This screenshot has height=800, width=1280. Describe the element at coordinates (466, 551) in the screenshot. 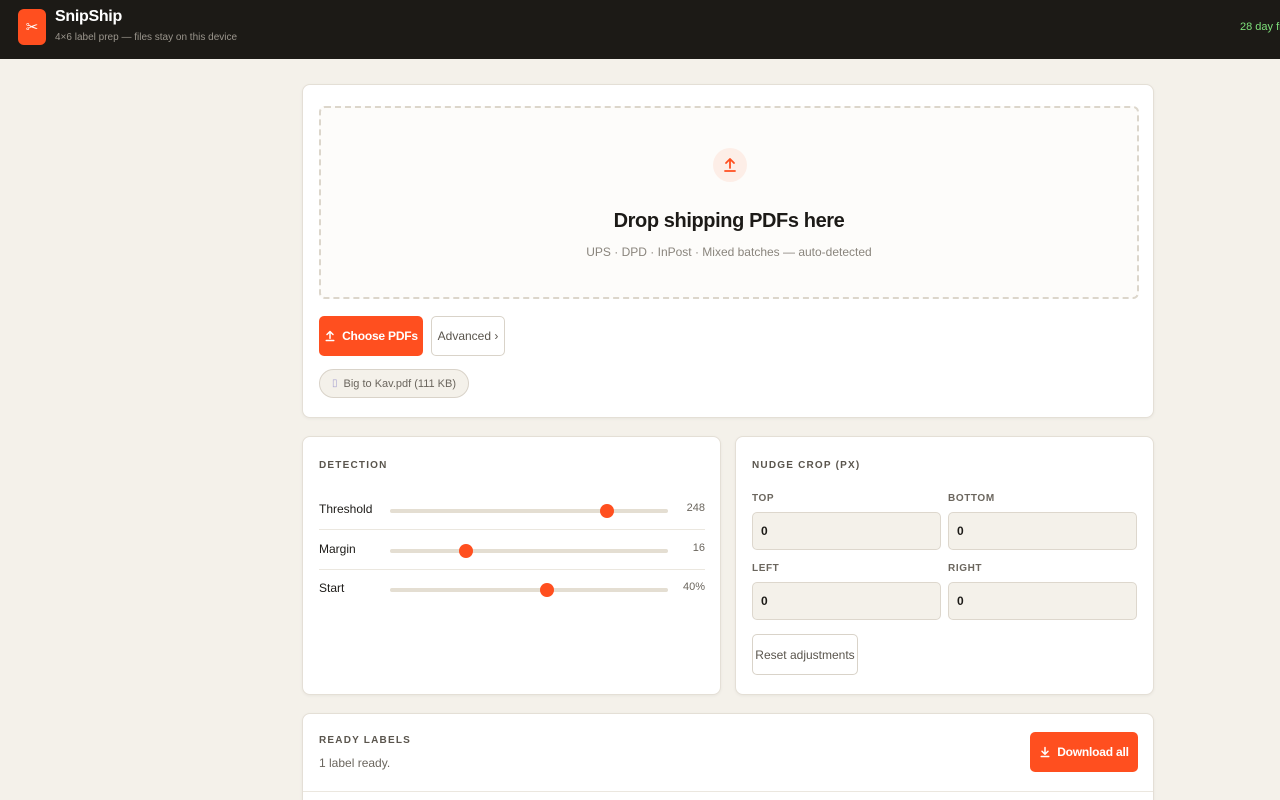

I see `margin-thumb` at that location.